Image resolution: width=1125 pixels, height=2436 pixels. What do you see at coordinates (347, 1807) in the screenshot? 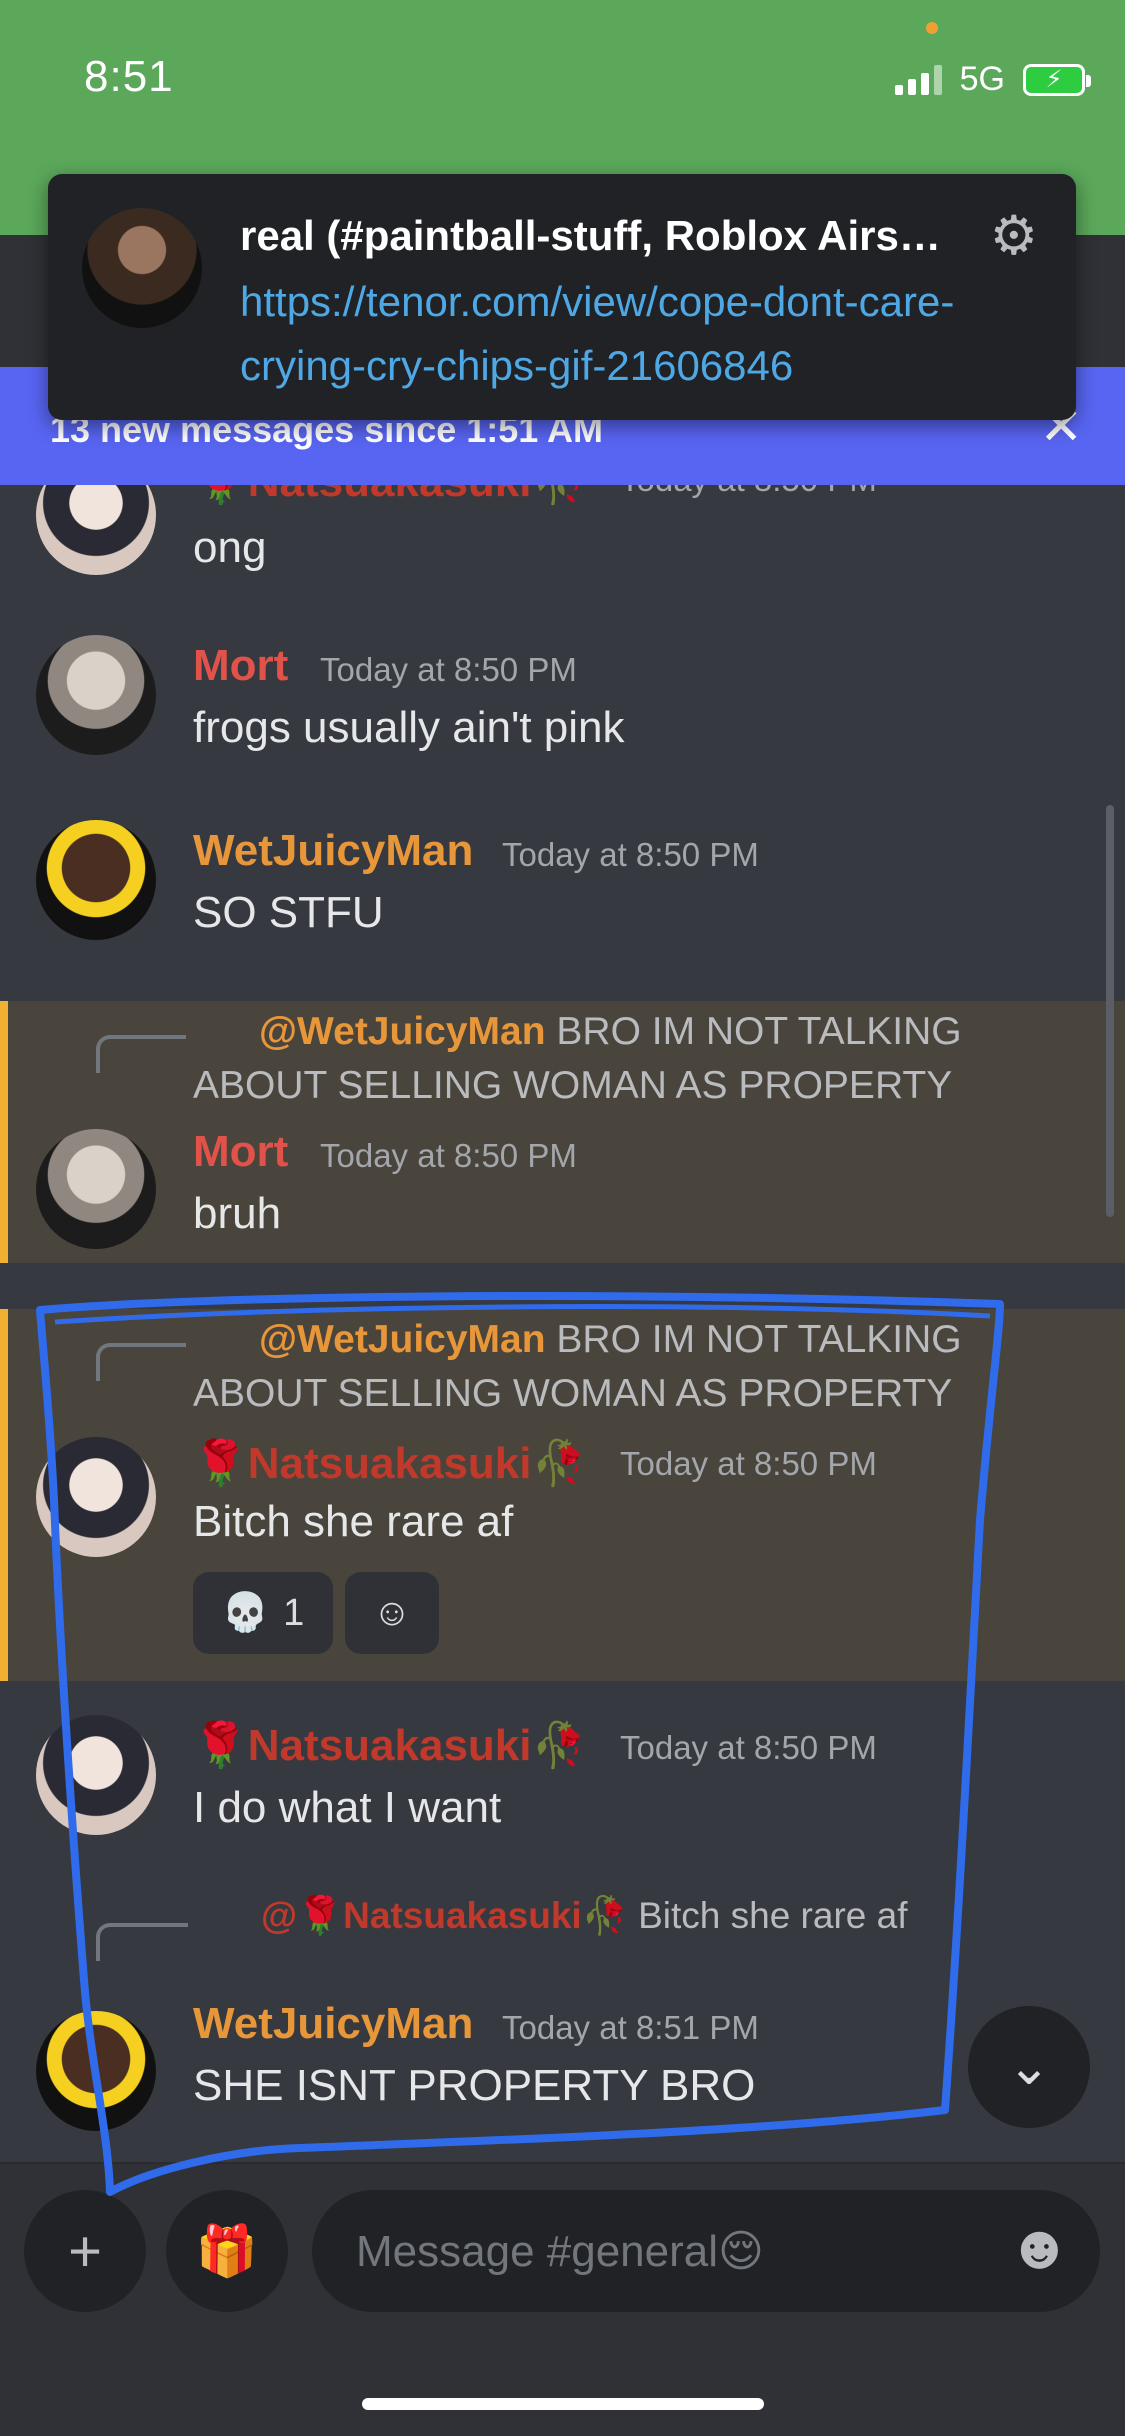
I see `message-content: I do what I want` at bounding box center [347, 1807].